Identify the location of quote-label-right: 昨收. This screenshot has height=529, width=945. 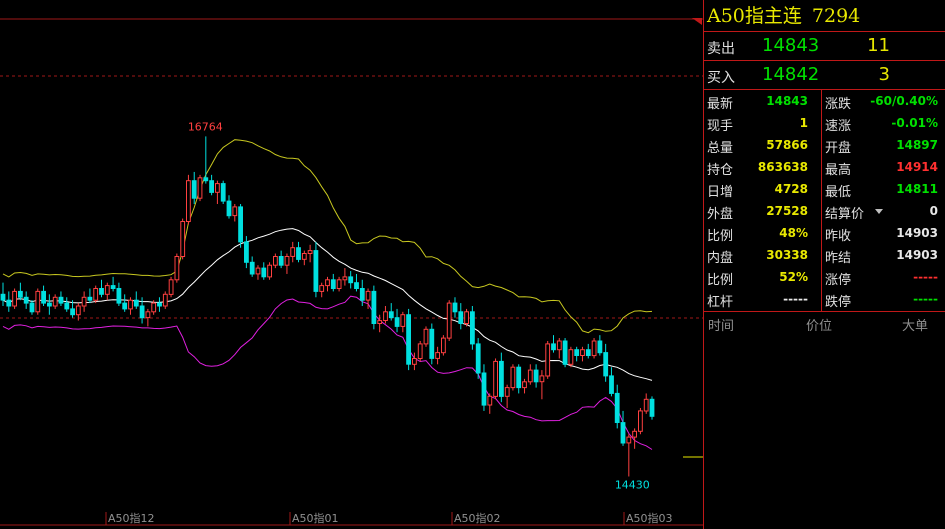
(838, 236).